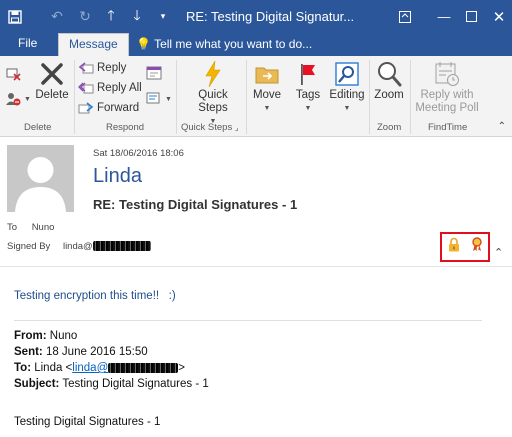  Describe the element at coordinates (308, 74) in the screenshot. I see `flag-icon` at that location.